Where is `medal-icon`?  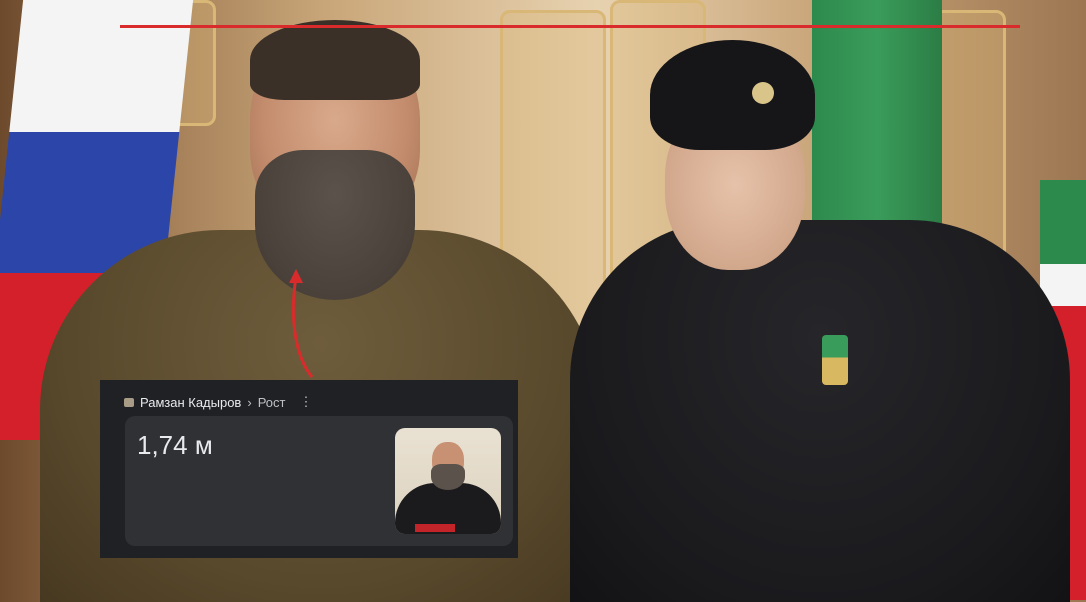
medal-icon is located at coordinates (835, 360).